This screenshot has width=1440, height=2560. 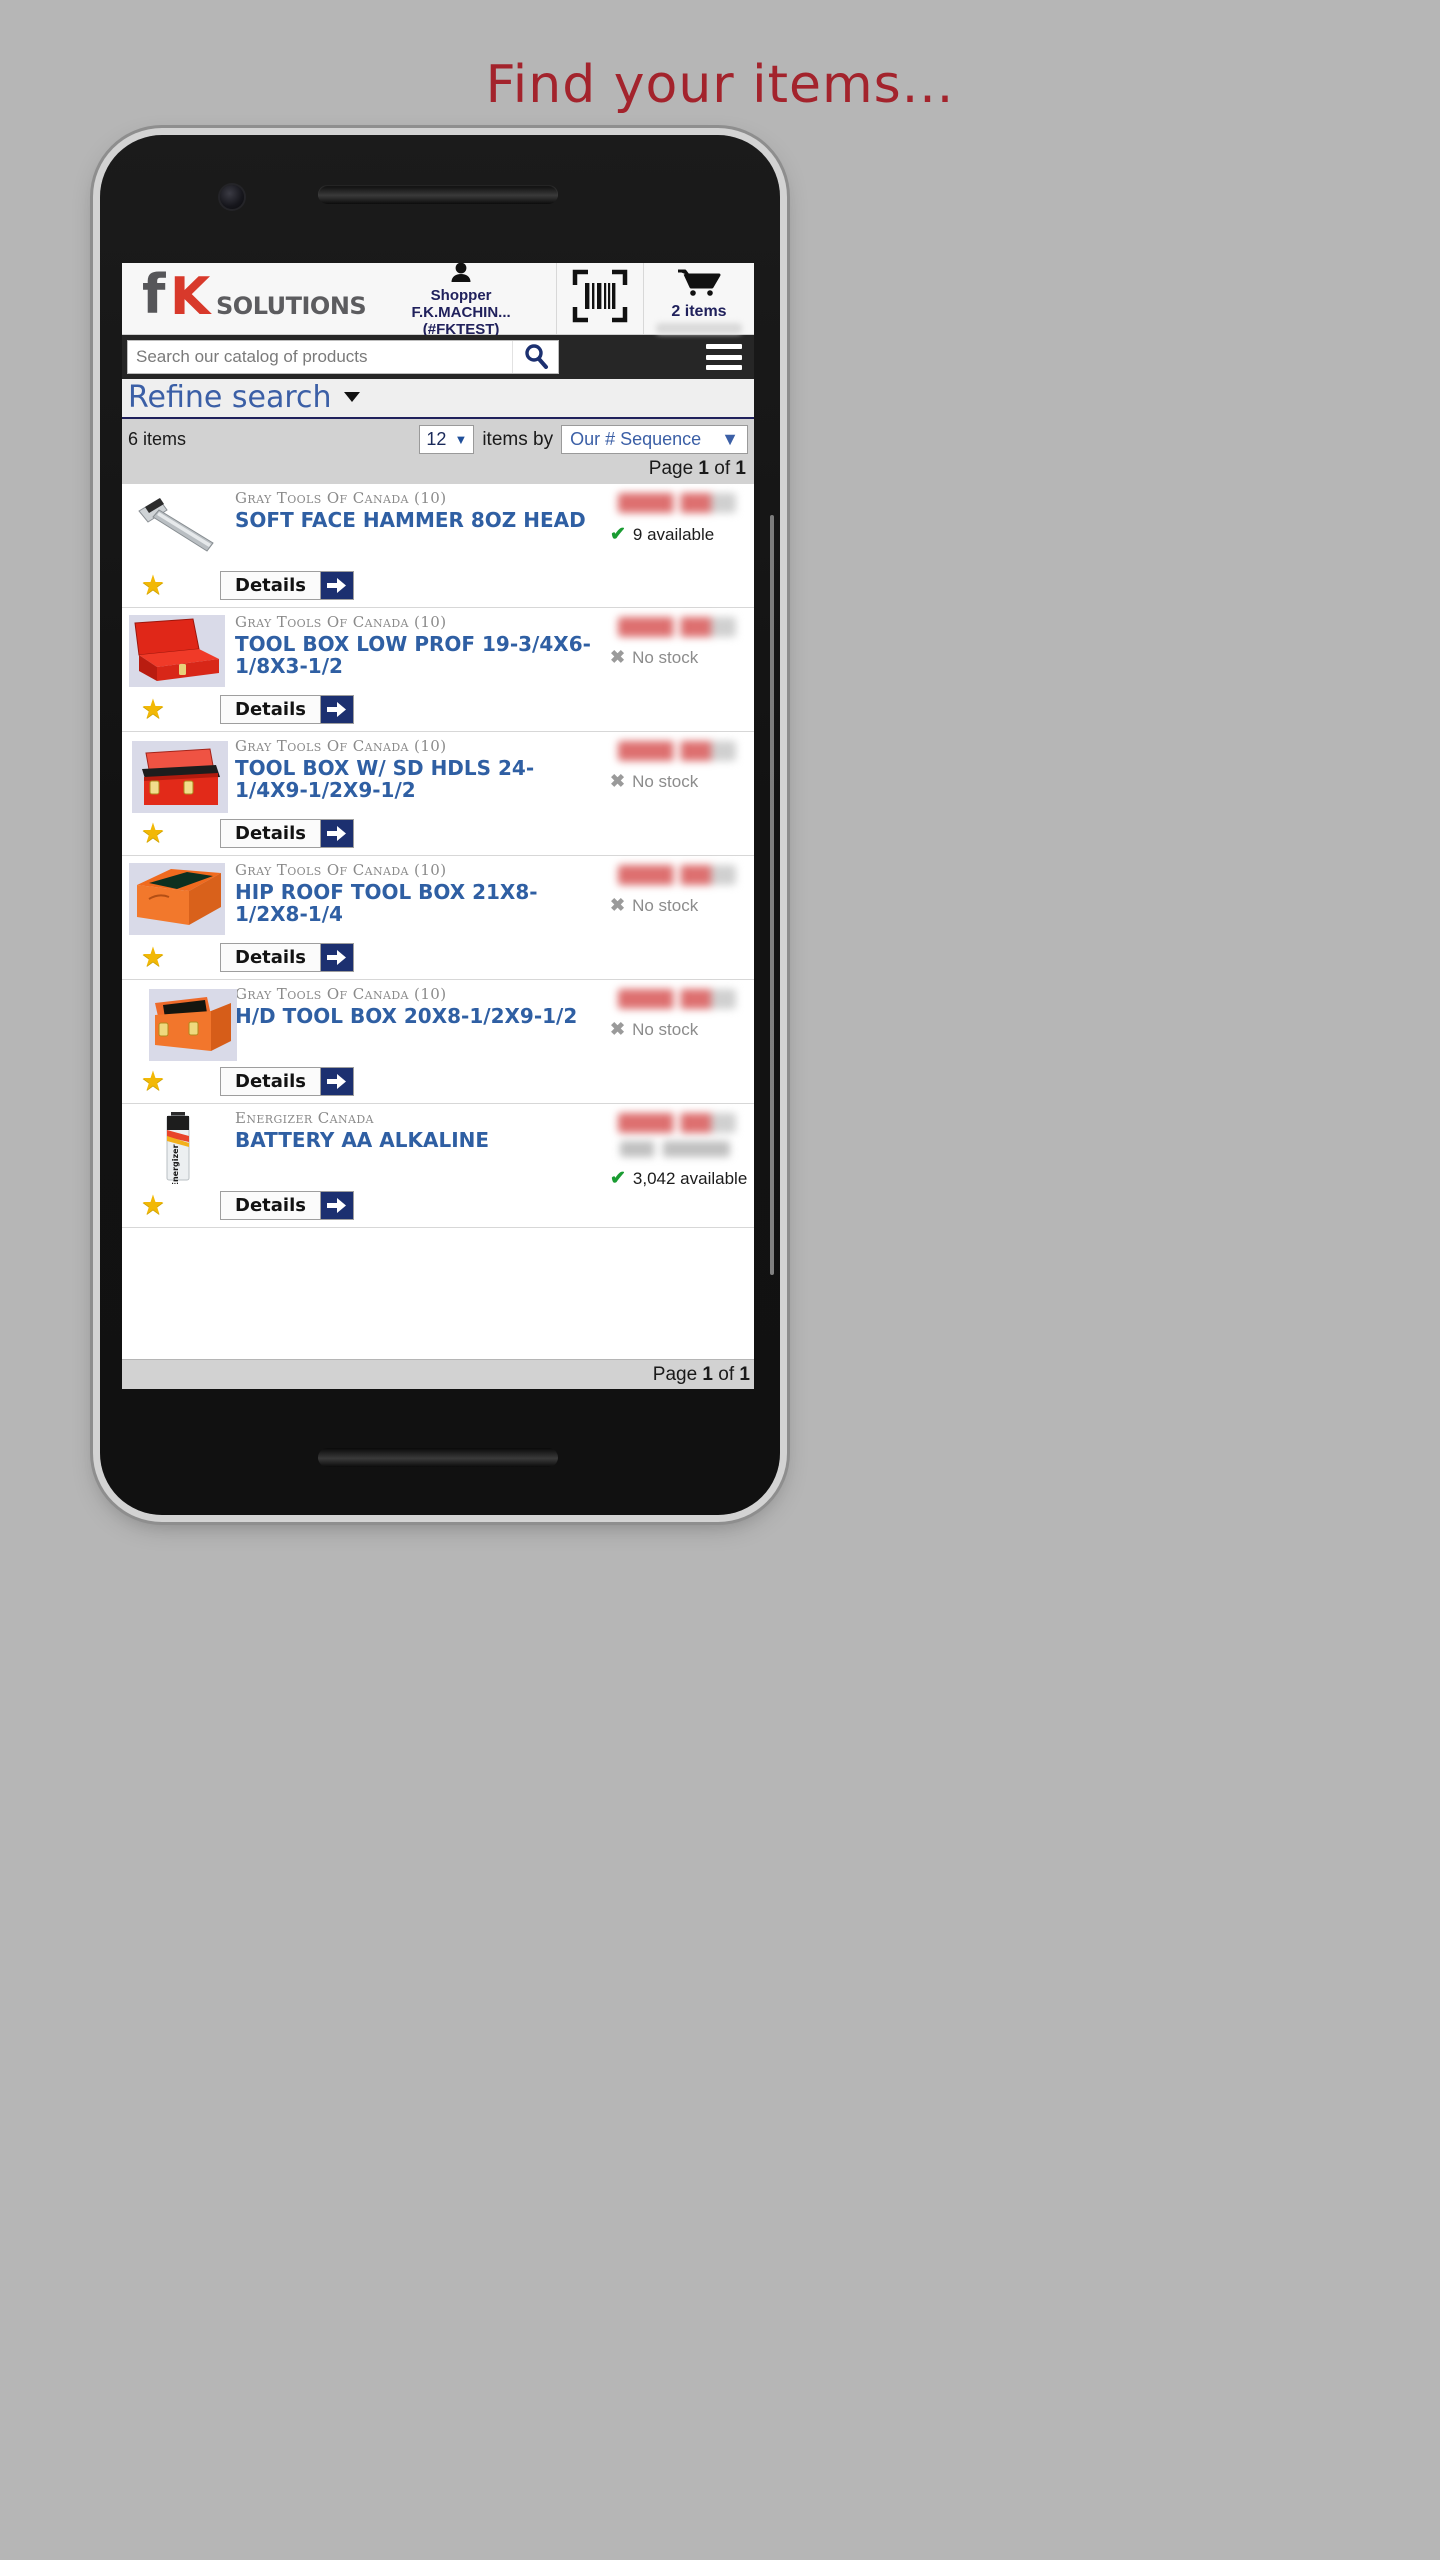 I want to click on shopper-info: Shopper F.K.MACHIN... (#FKTEST), so click(x=461, y=300).